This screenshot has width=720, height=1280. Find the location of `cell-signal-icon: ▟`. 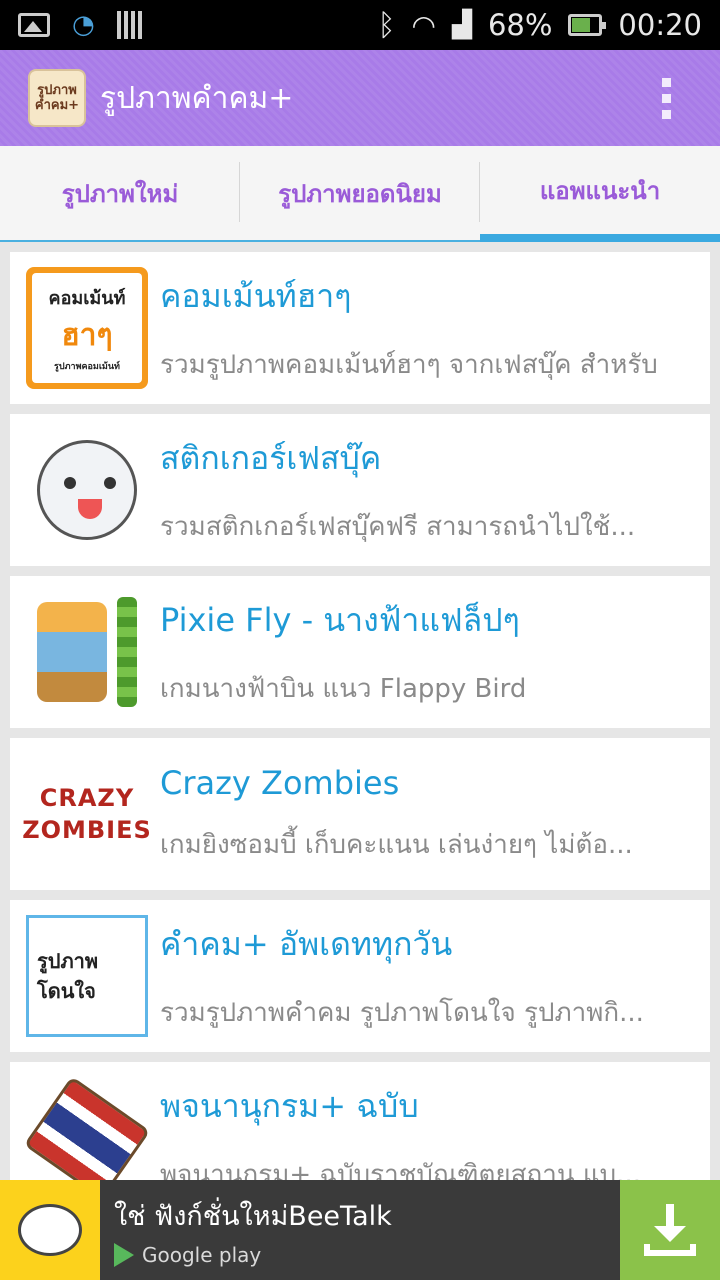

cell-signal-icon: ▟ is located at coordinates (461, 25).